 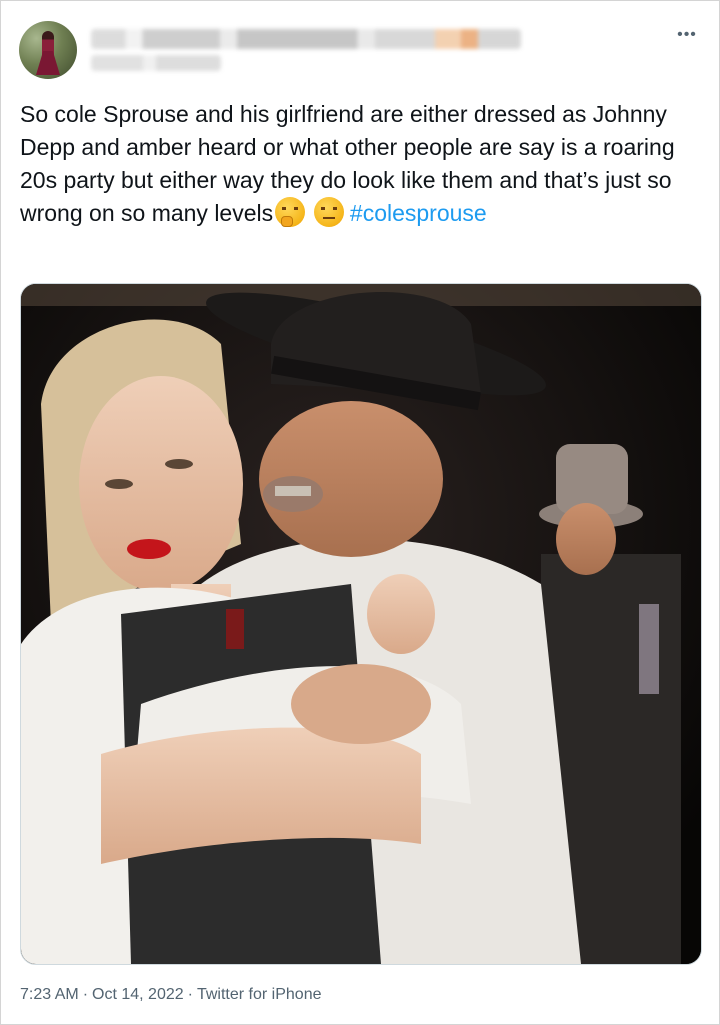 I want to click on blurred-display-name, so click(x=306, y=39).